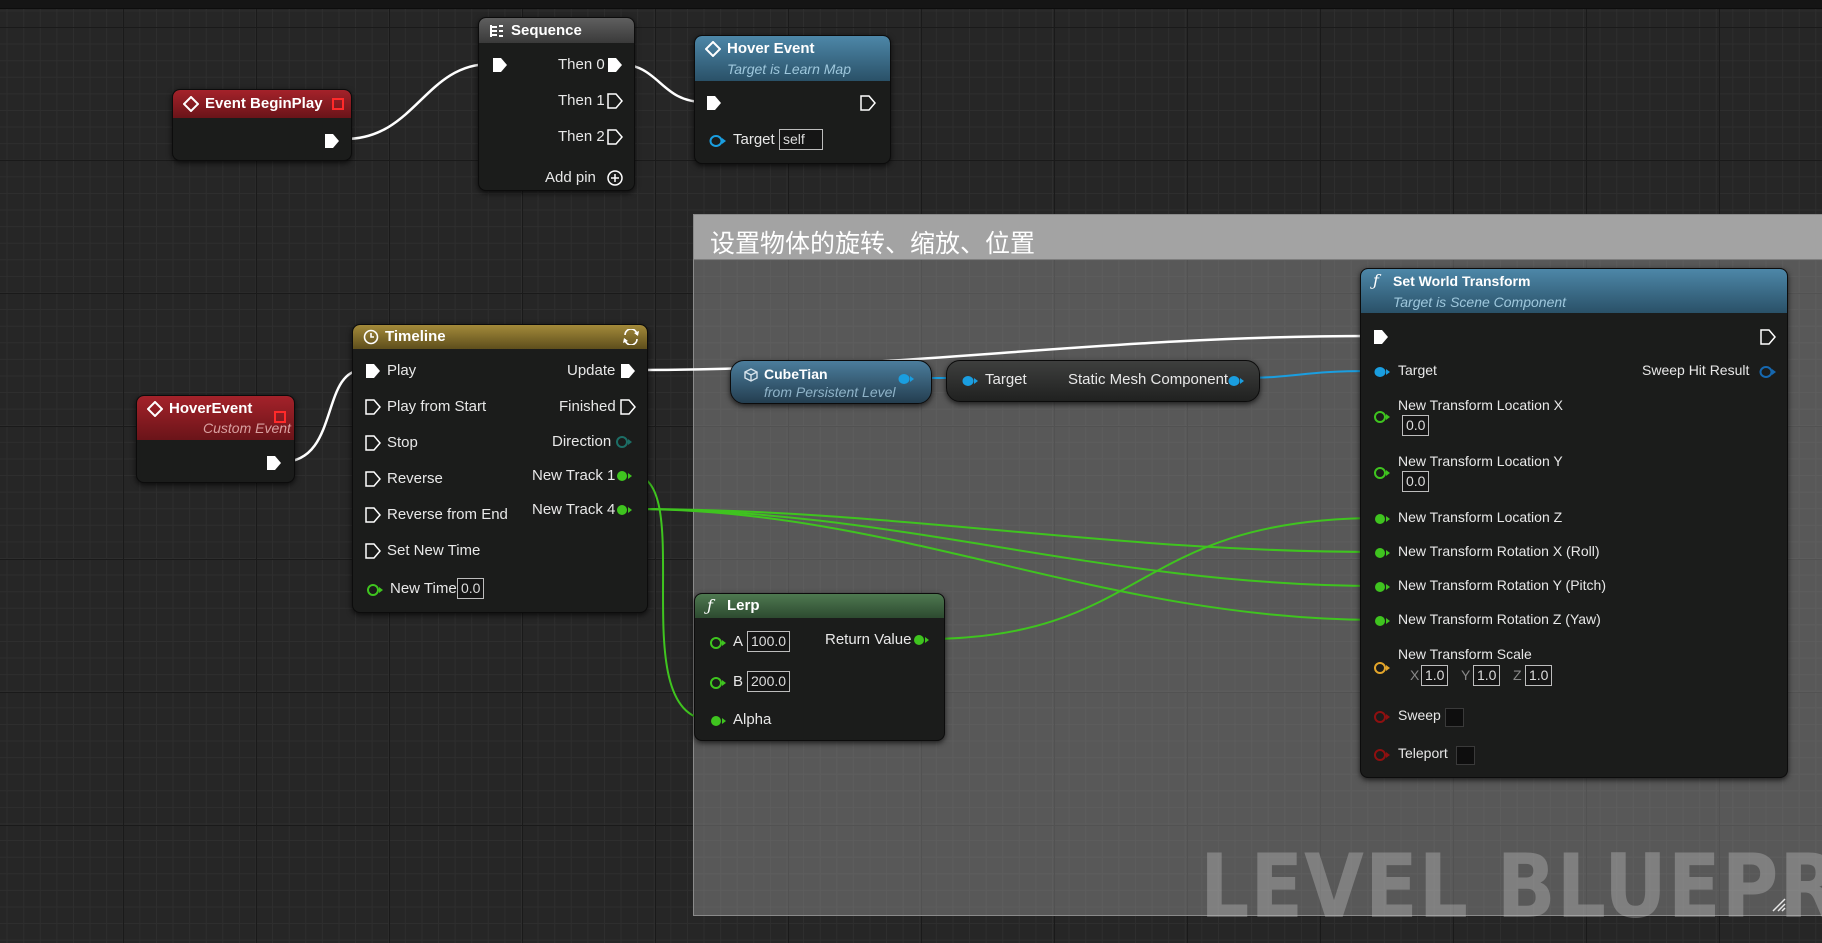 This screenshot has width=1822, height=943. I want to click on new-track-1-float-pin, so click(624, 476).